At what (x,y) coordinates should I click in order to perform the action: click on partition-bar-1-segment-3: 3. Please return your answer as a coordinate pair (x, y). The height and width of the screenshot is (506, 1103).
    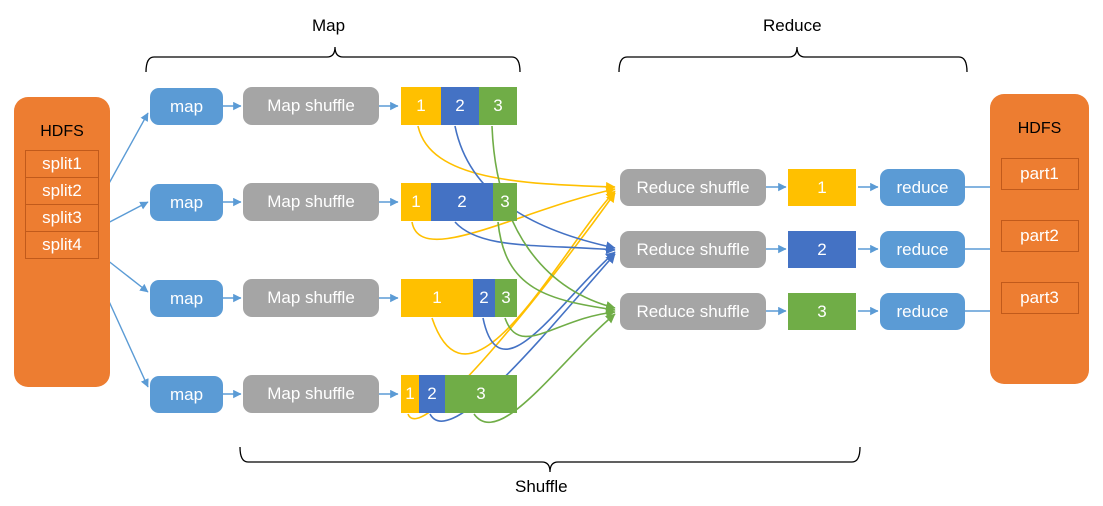
    Looking at the image, I should click on (498, 106).